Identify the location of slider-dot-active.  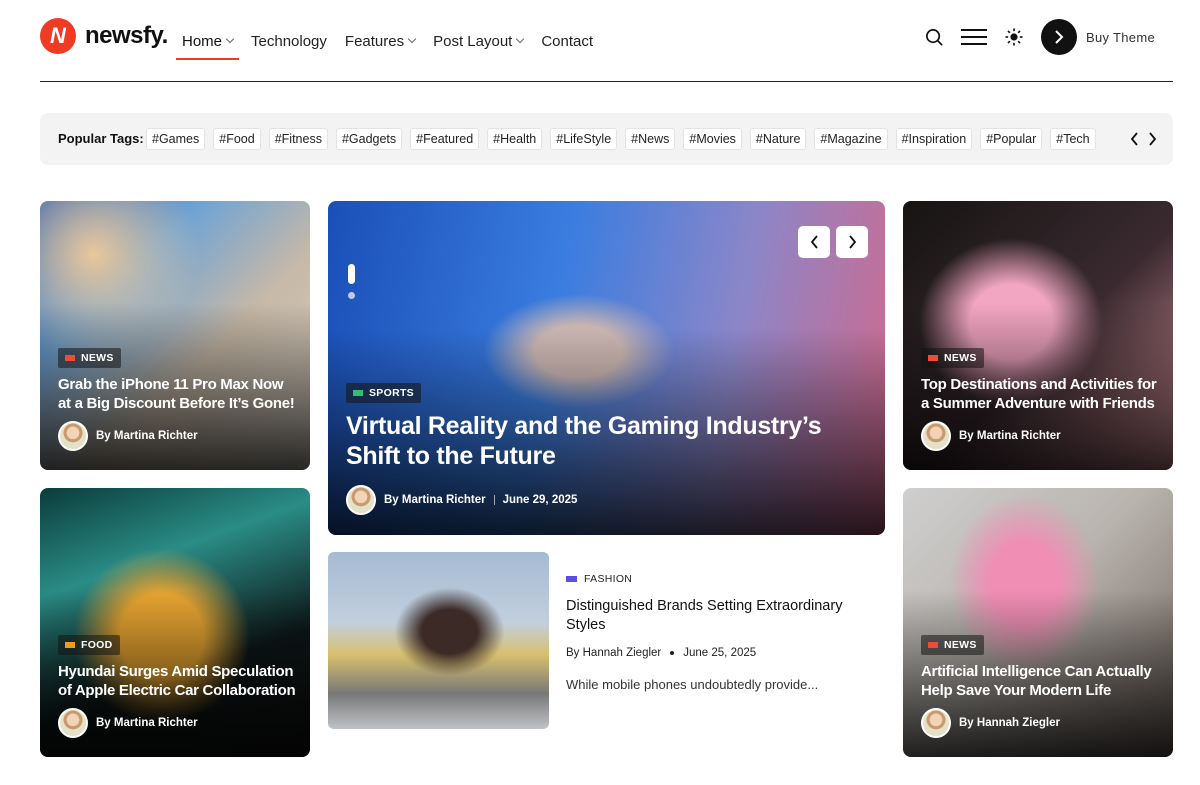
(351, 274).